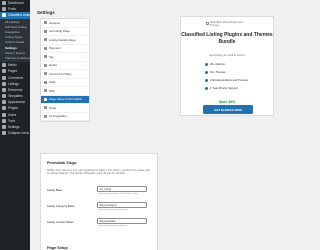  What do you see at coordinates (14, 127) in the screenshot?
I see `wp-menu-label: Settings` at bounding box center [14, 127].